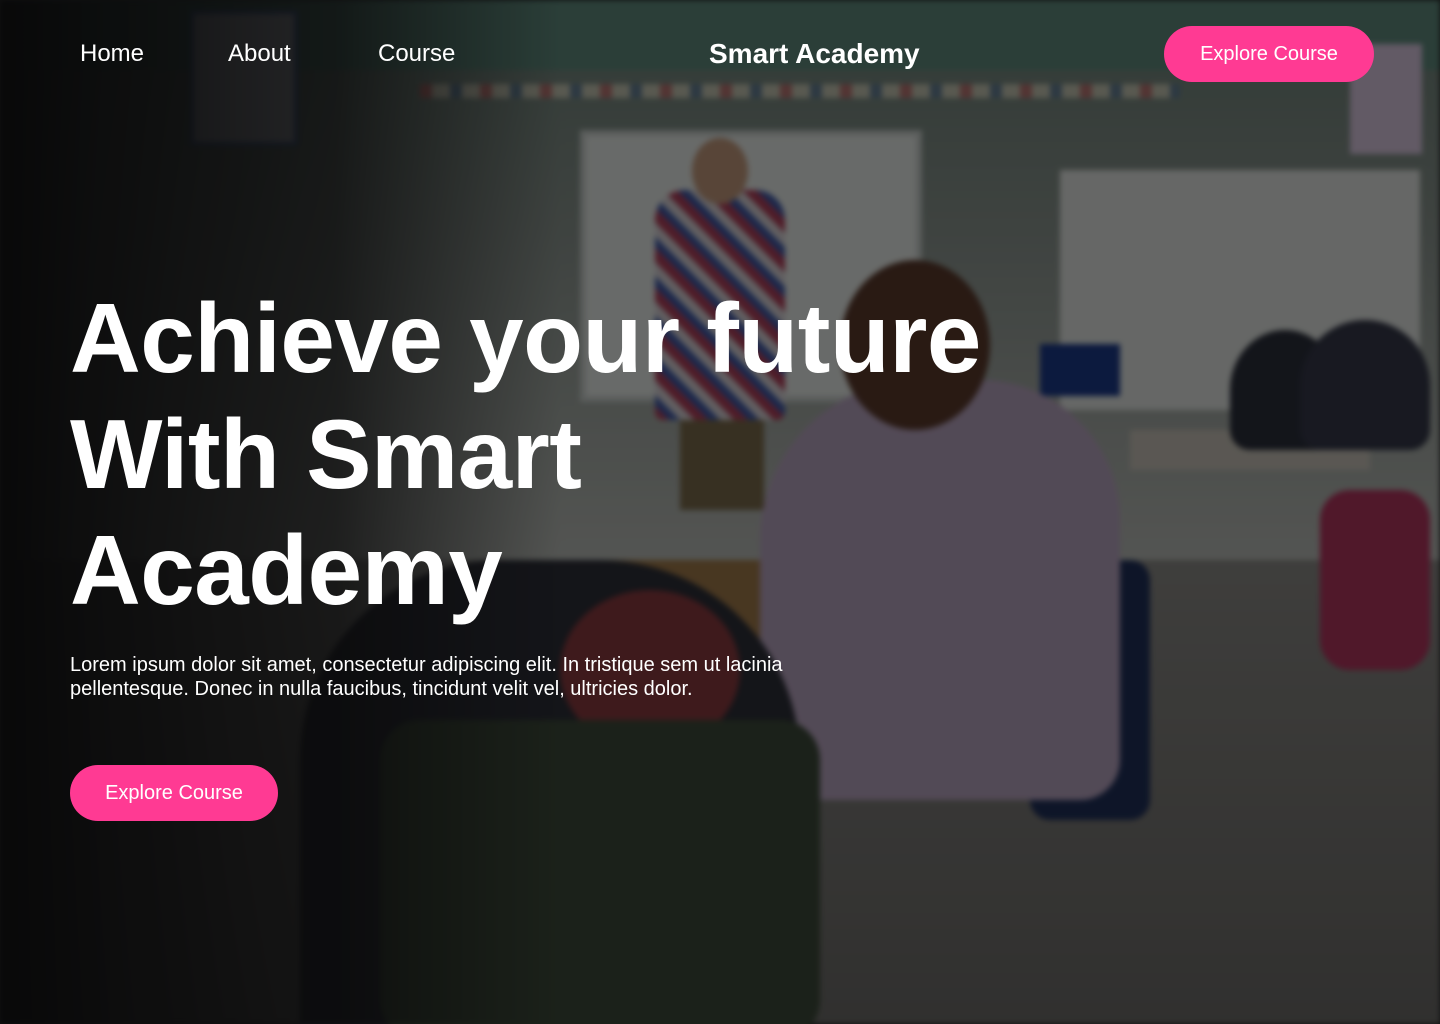  What do you see at coordinates (286, 570) in the screenshot?
I see `hero-title-line-3: Academy` at bounding box center [286, 570].